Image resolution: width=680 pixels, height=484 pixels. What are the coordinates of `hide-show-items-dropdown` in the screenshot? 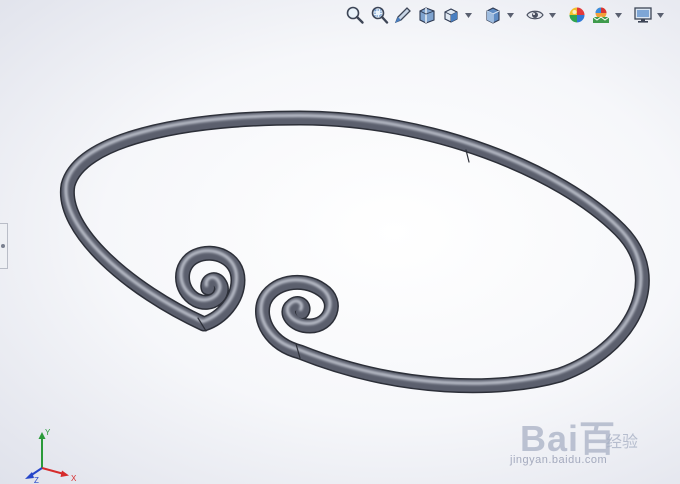 It's located at (552, 15).